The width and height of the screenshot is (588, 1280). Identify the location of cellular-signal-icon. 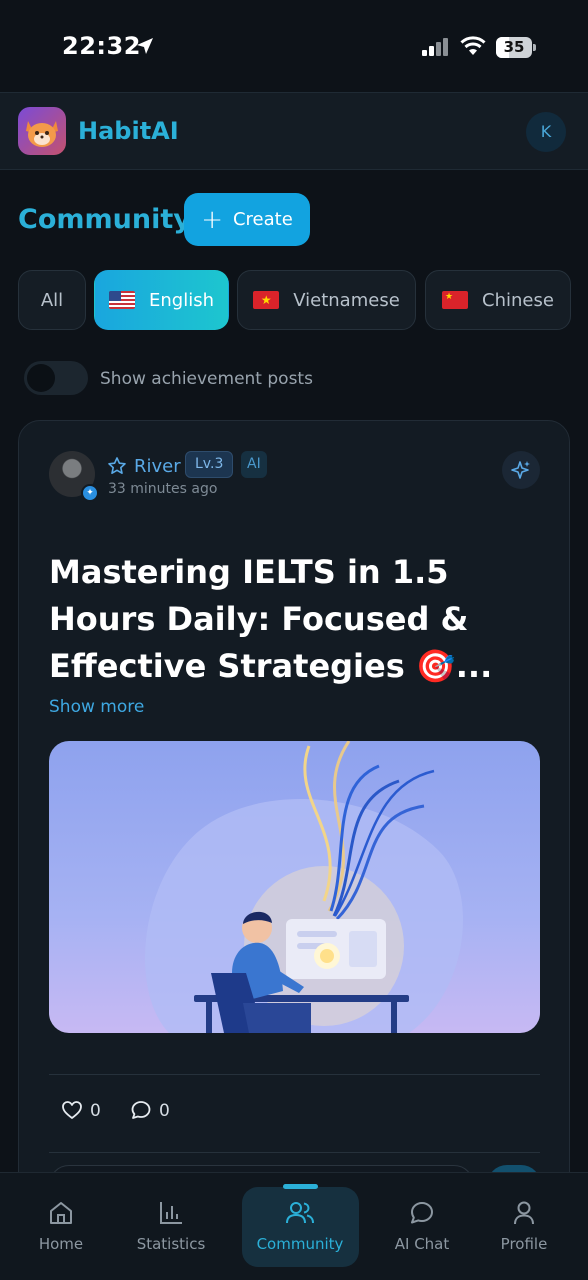
(435, 47).